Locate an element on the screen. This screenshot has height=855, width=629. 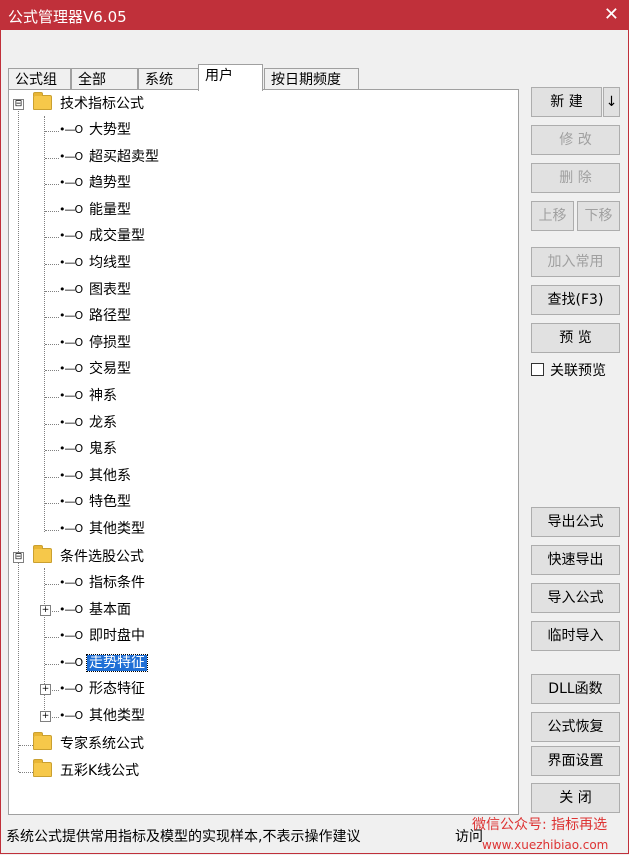
tree-group-stock-selection: ⊟ 条件选股公式 is located at coordinates (79, 556).